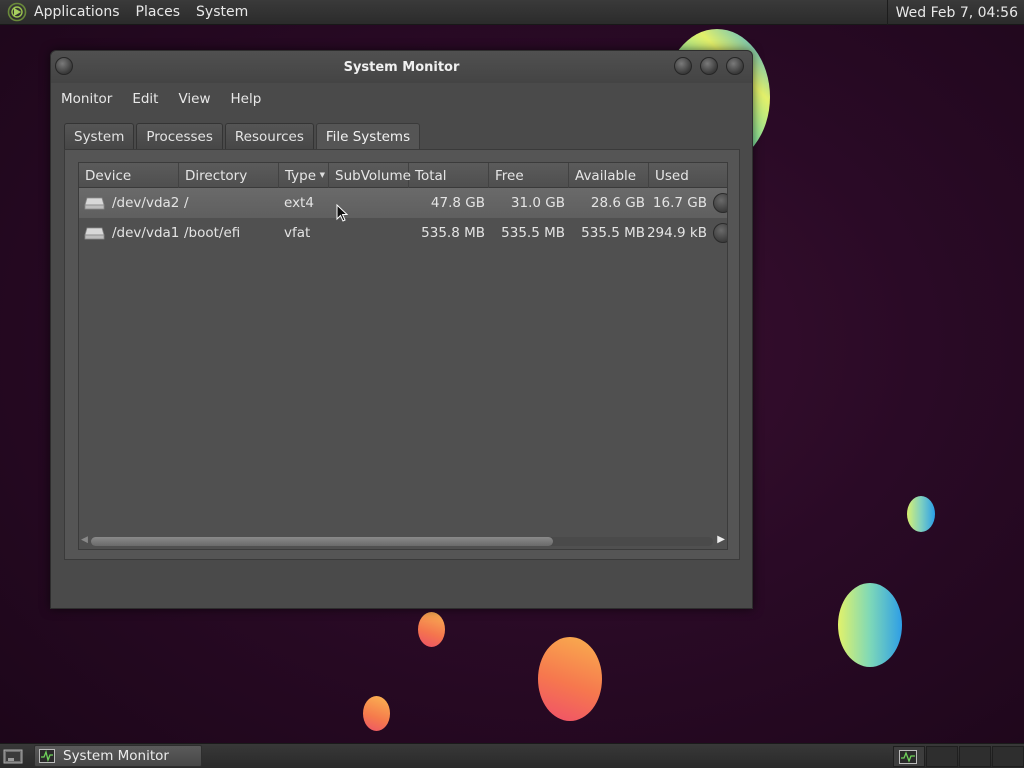 This screenshot has width=1024, height=768. I want to click on cell-total: 47.8 GB, so click(457, 203).